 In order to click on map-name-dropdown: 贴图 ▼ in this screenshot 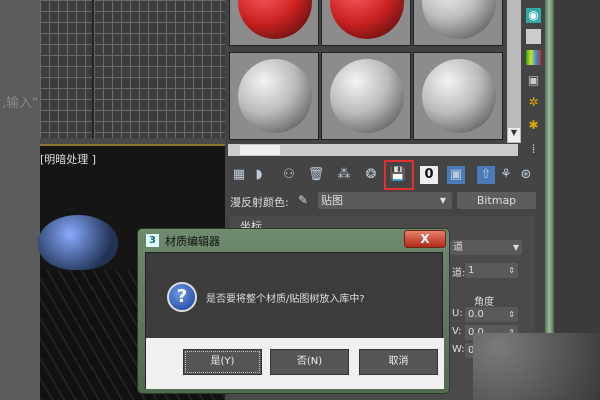, I will do `click(385, 200)`.